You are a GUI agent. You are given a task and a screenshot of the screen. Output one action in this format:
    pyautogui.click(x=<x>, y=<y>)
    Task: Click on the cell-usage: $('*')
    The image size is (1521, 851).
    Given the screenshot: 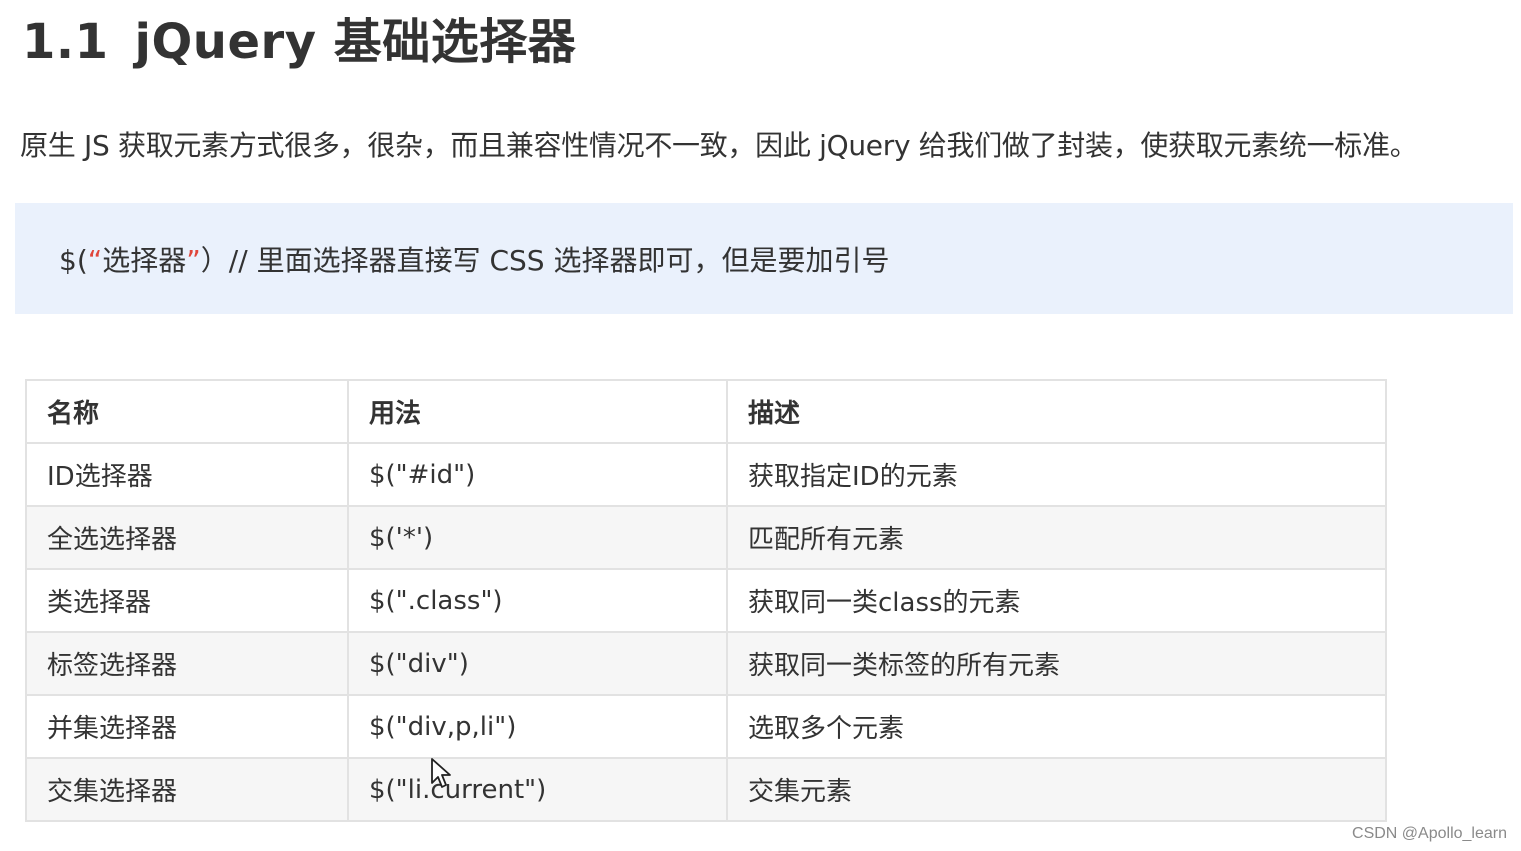 What is the action you would take?
    pyautogui.click(x=537, y=537)
    